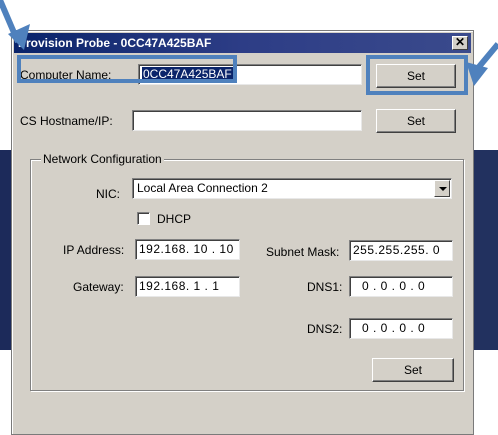 The height and width of the screenshot is (435, 498). What do you see at coordinates (98, 287) in the screenshot?
I see `gateway-label: Gateway:` at bounding box center [98, 287].